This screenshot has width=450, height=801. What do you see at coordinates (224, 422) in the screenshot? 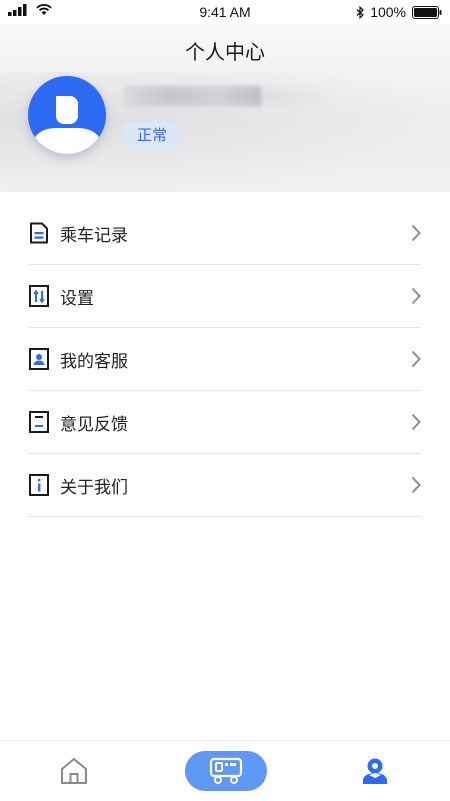
I see `menu-item-feedback: 意见反馈` at bounding box center [224, 422].